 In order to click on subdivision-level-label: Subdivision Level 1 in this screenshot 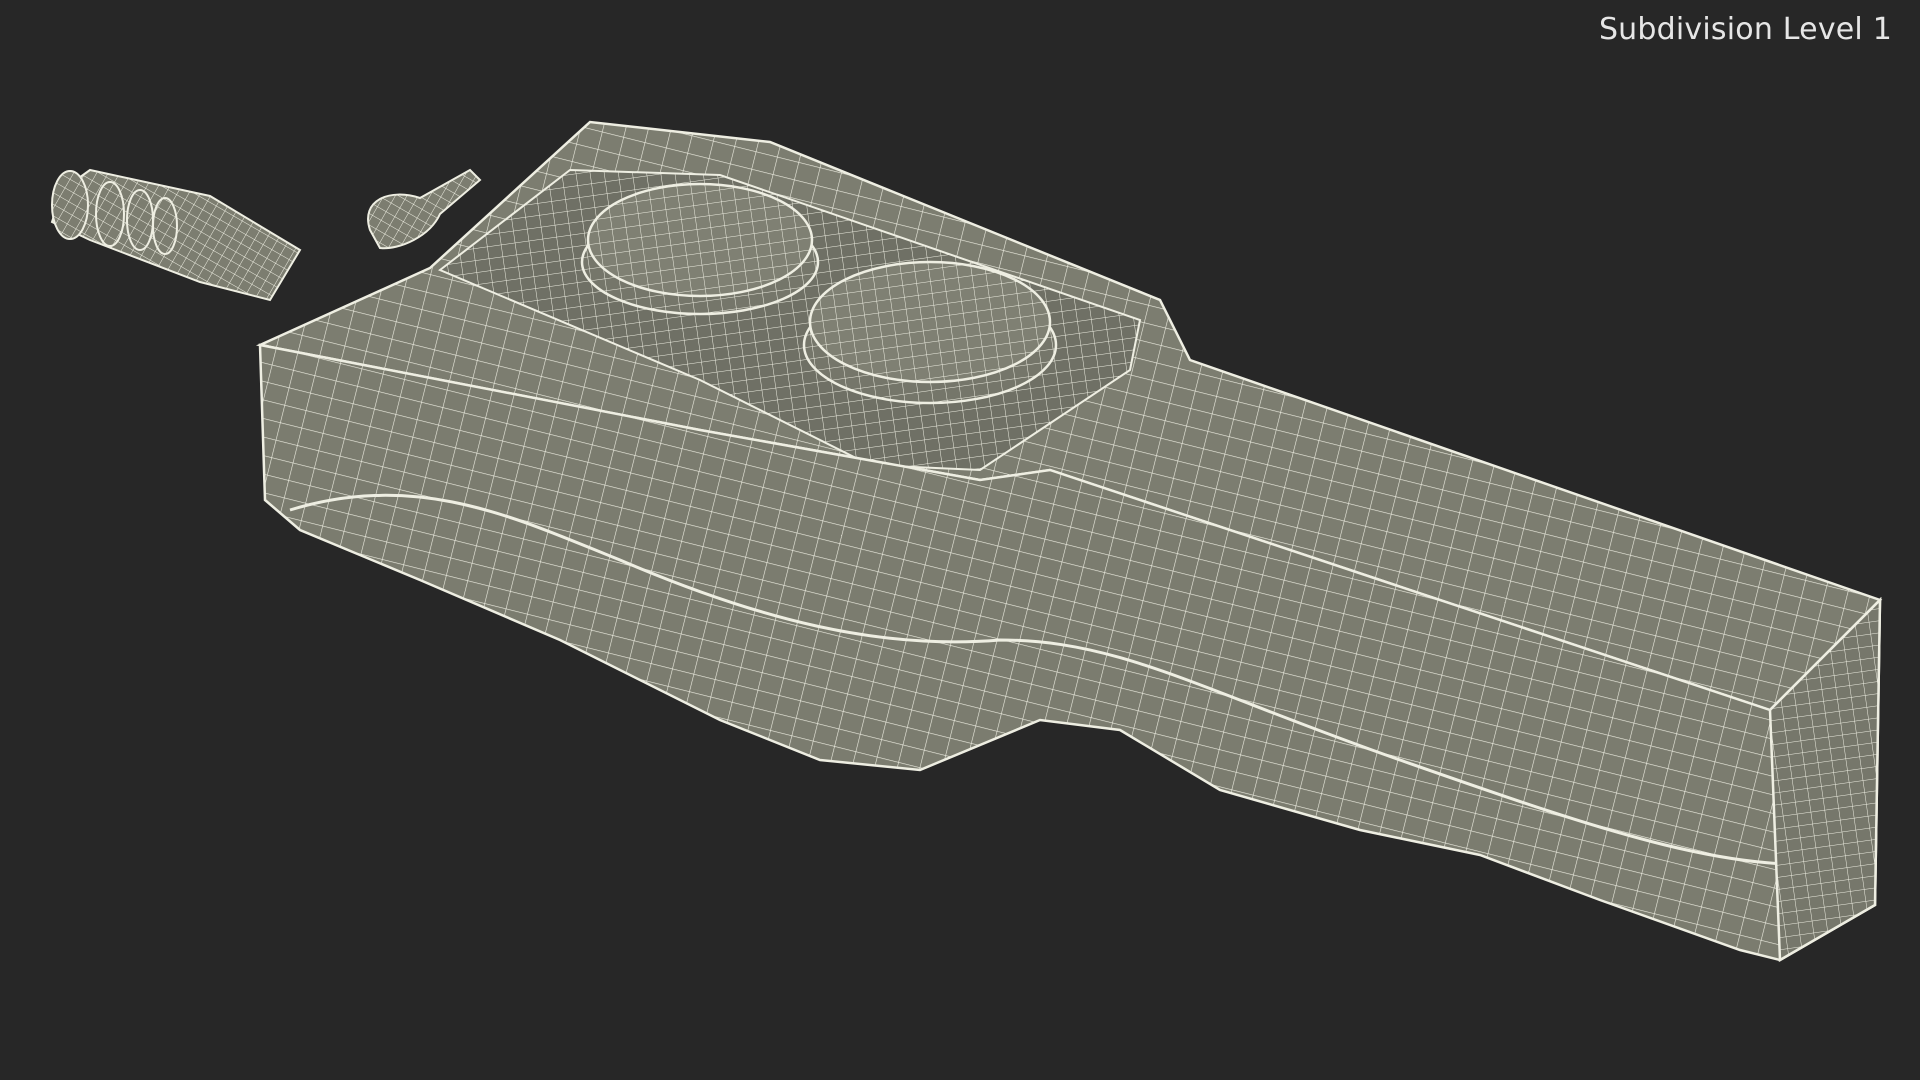, I will do `click(1745, 29)`.